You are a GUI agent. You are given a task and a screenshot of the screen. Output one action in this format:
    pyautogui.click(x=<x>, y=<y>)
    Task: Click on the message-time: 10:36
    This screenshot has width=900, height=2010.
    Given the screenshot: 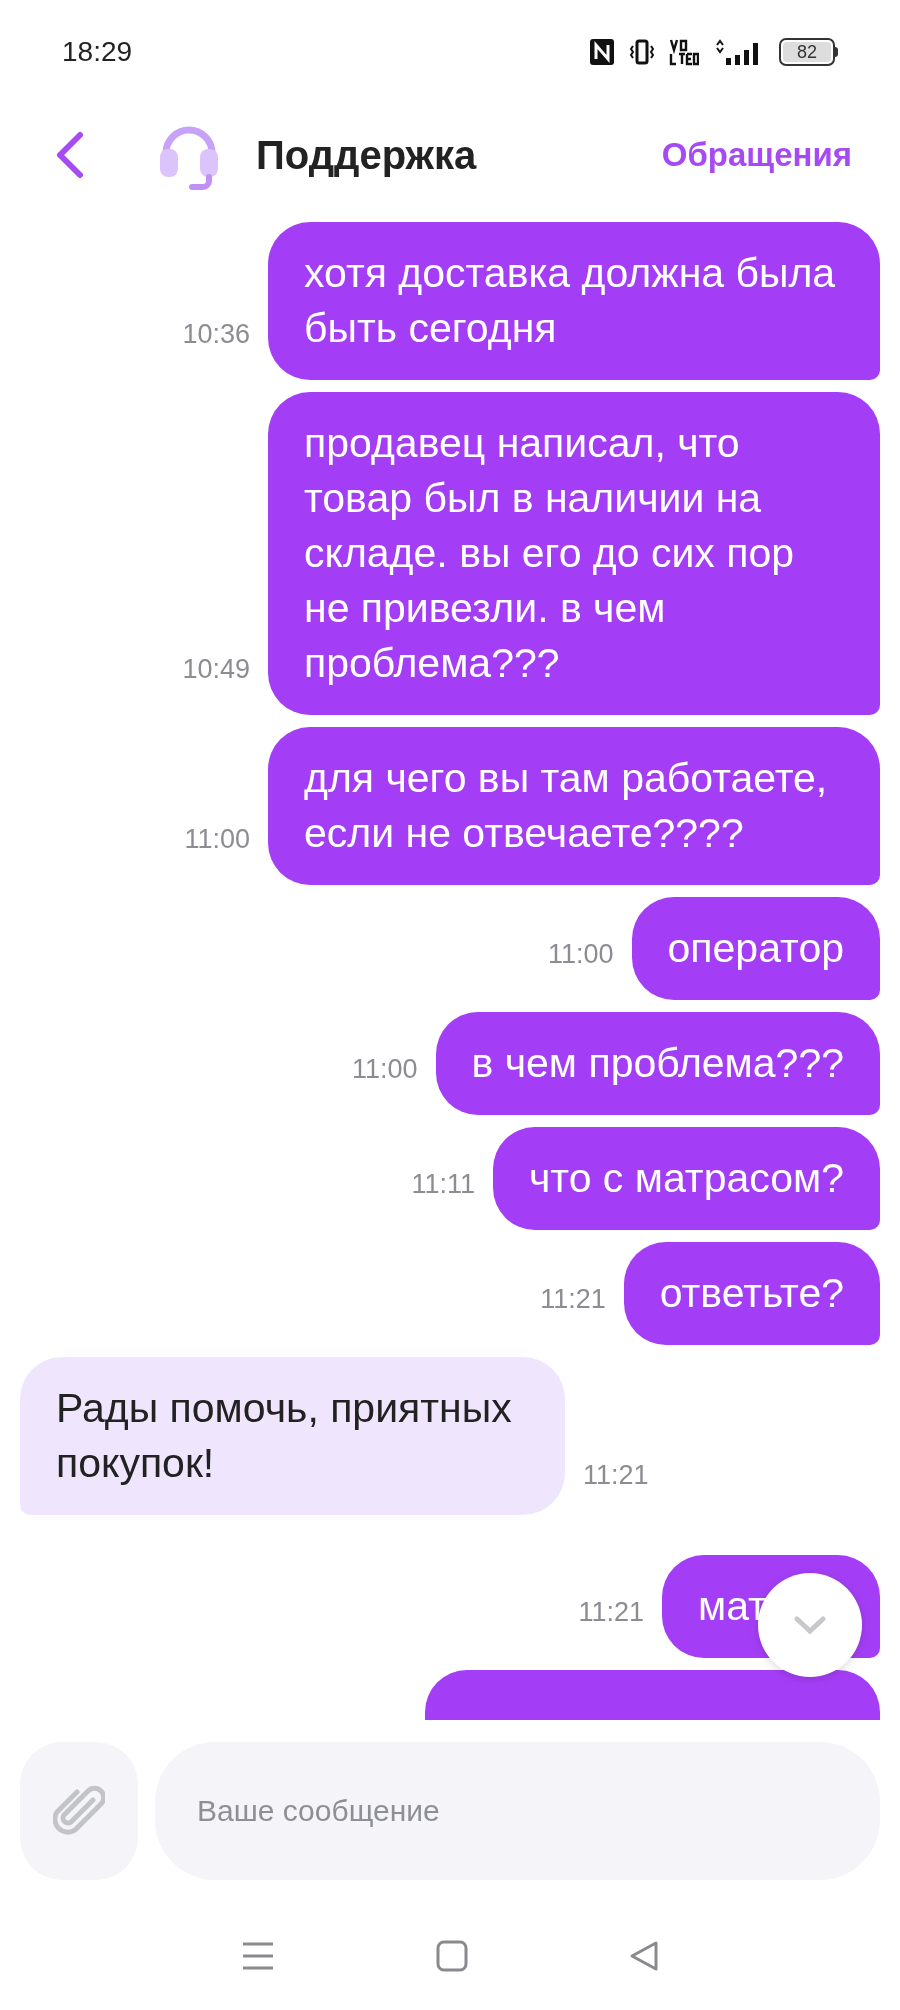 What is the action you would take?
    pyautogui.click(x=216, y=334)
    